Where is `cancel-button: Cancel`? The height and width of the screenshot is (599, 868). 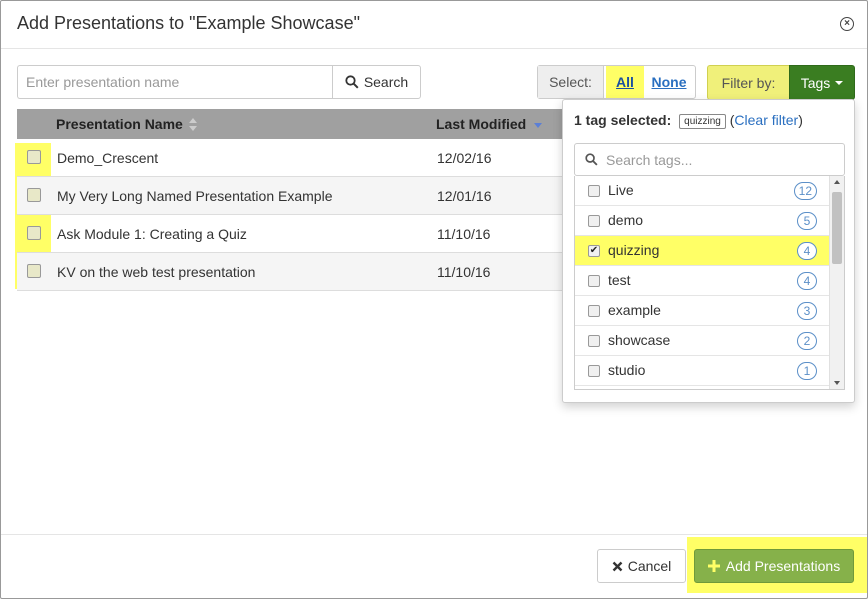
cancel-button: Cancel is located at coordinates (641, 566).